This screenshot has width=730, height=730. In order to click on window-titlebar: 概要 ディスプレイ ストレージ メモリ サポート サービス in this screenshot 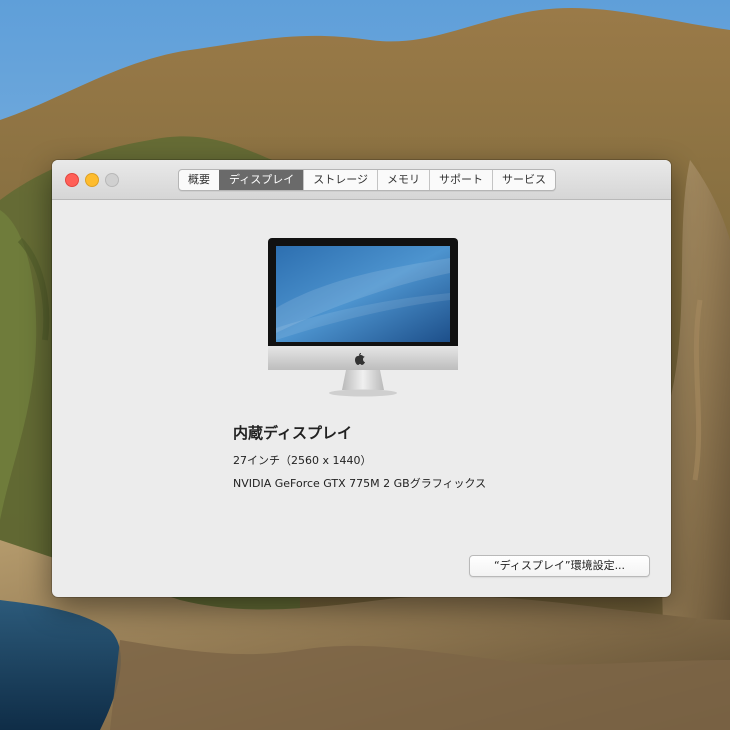, I will do `click(361, 180)`.